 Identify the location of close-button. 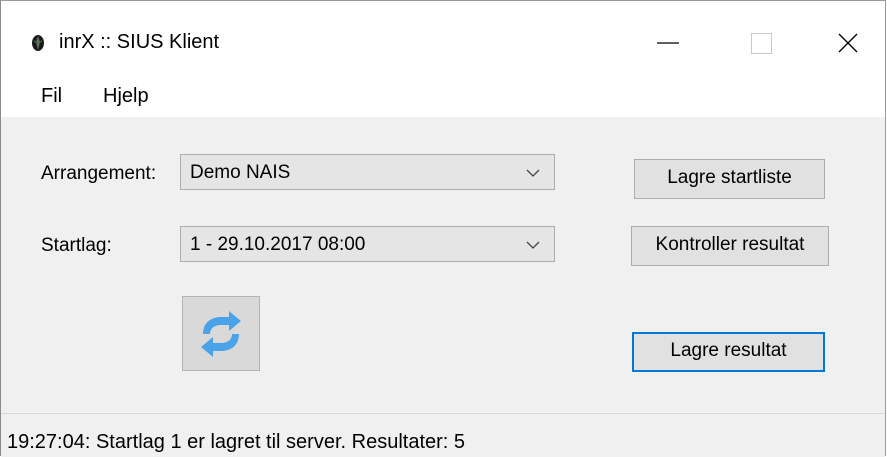
(847, 43).